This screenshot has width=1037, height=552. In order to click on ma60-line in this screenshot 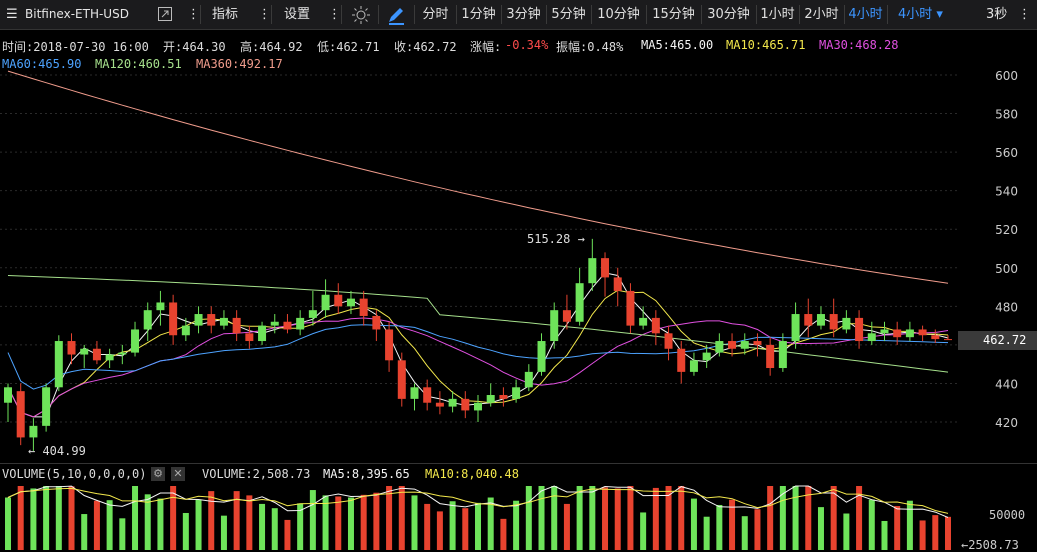, I will do `click(478, 357)`.